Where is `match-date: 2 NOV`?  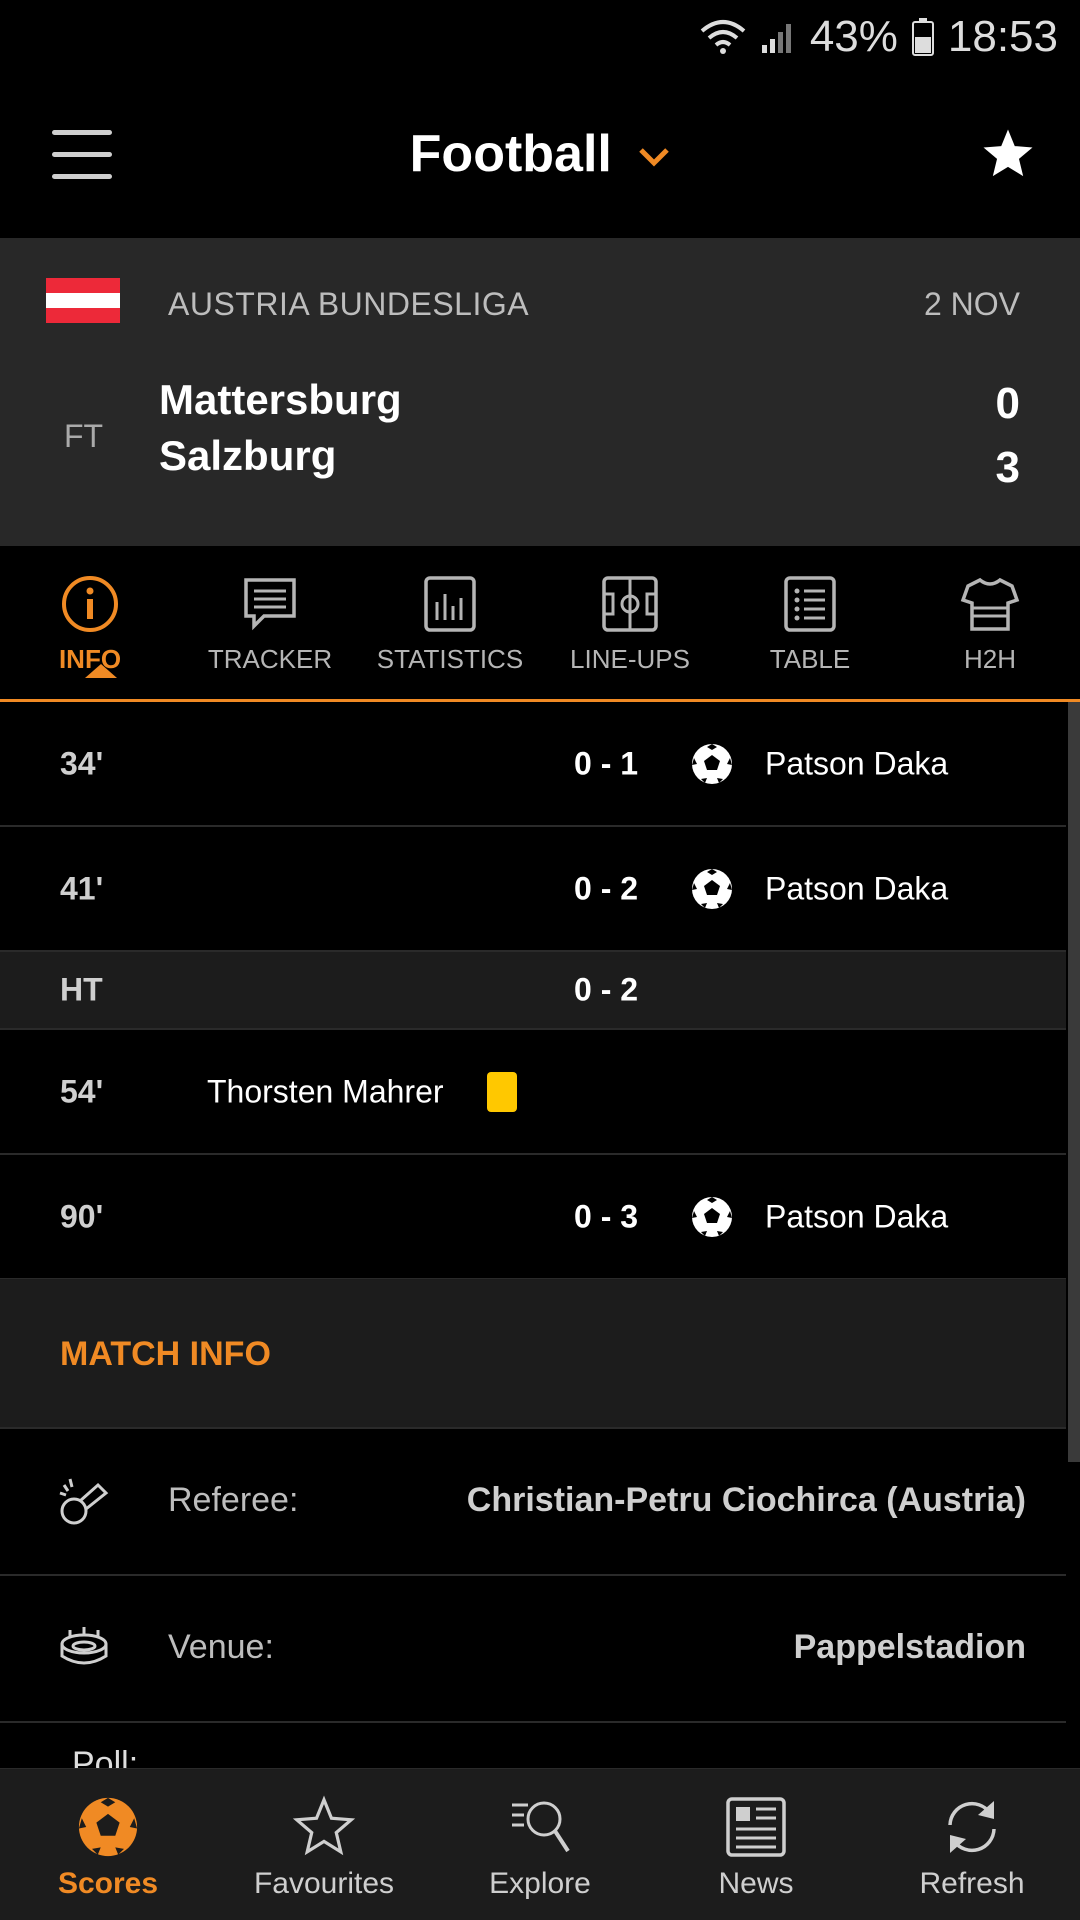 match-date: 2 NOV is located at coordinates (971, 304).